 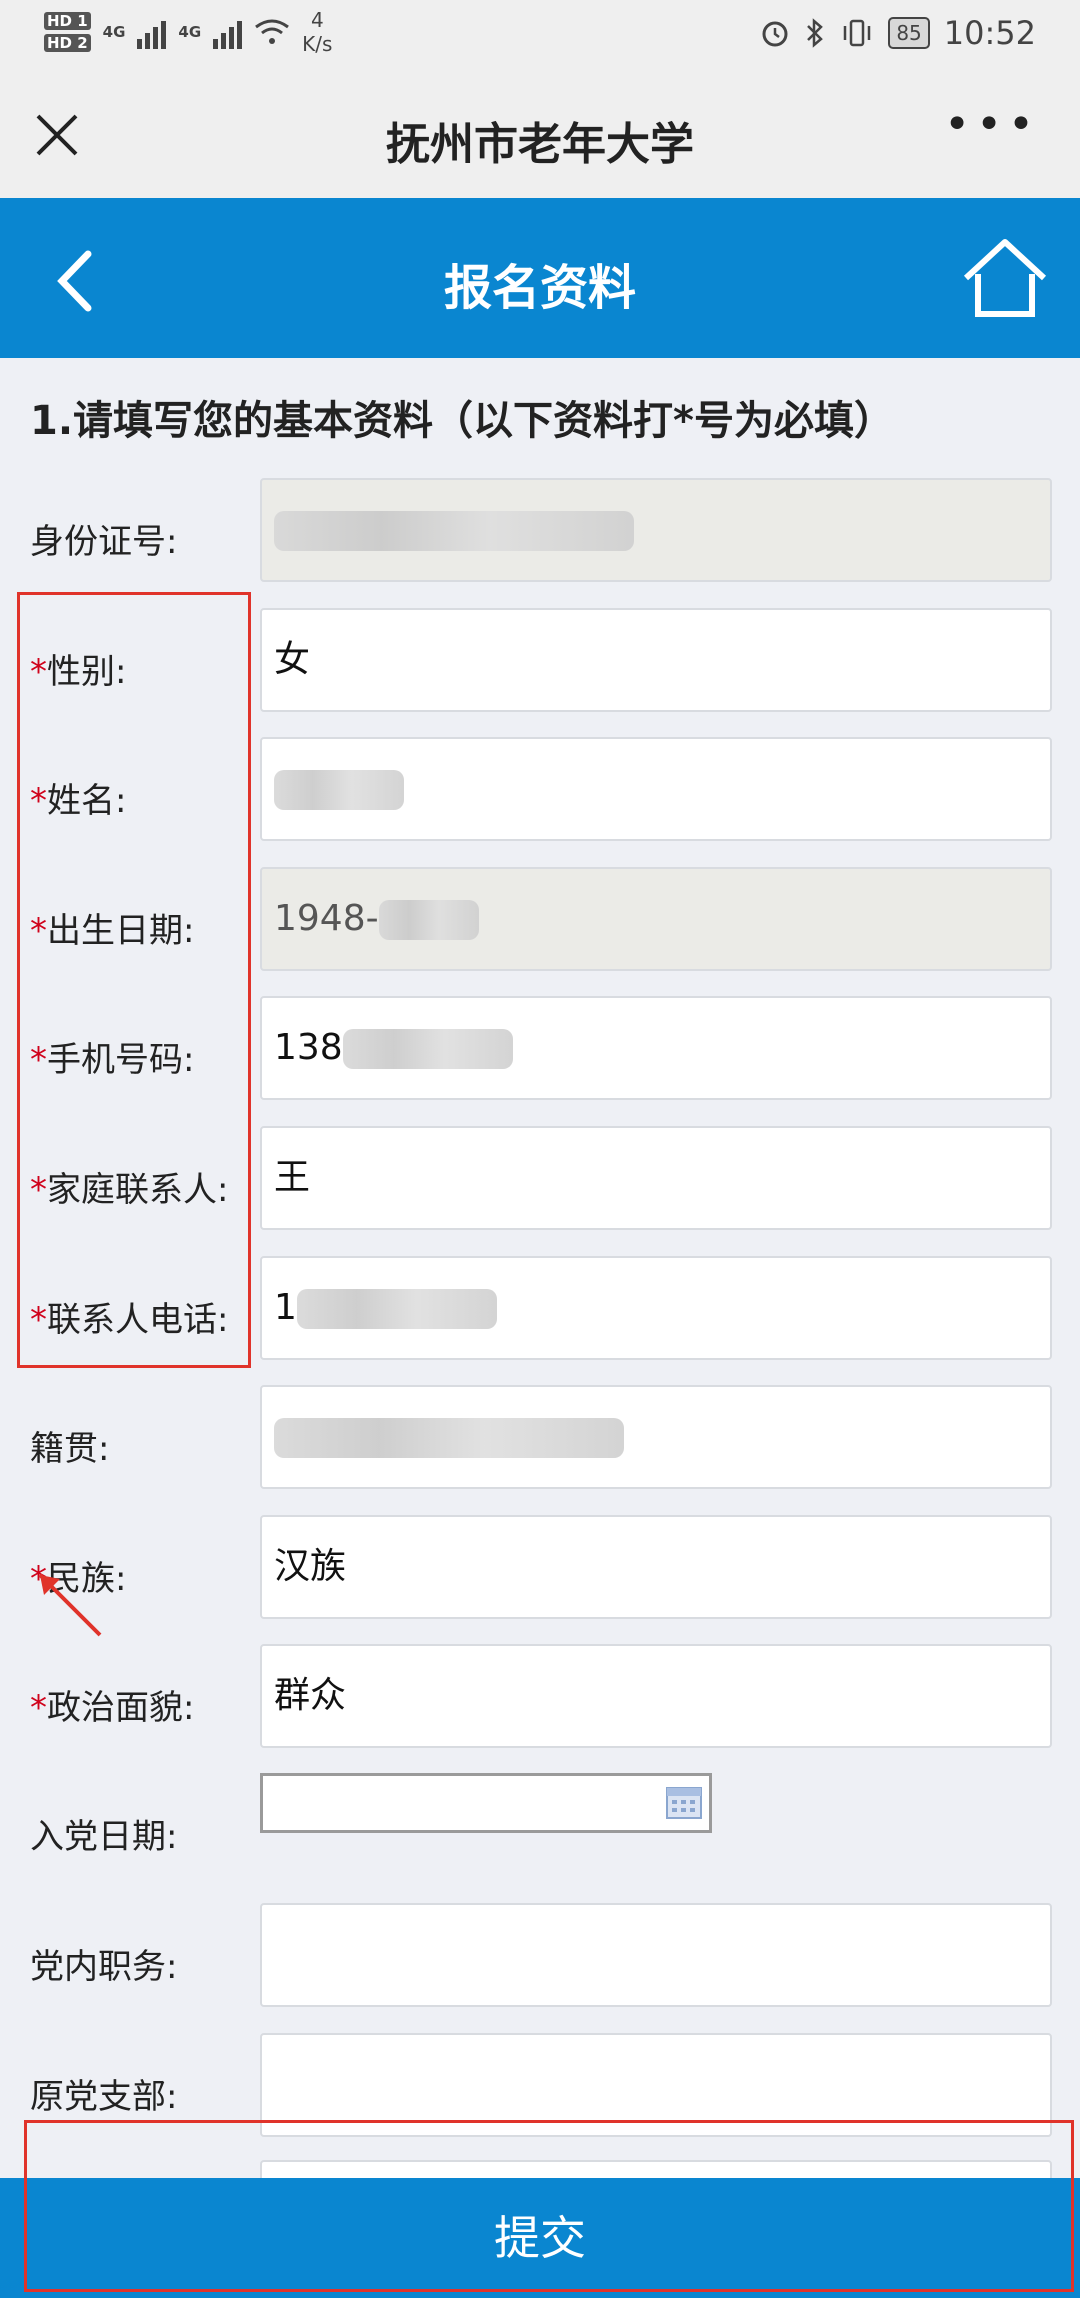 What do you see at coordinates (656, 660) in the screenshot?
I see `gender-field: 女` at bounding box center [656, 660].